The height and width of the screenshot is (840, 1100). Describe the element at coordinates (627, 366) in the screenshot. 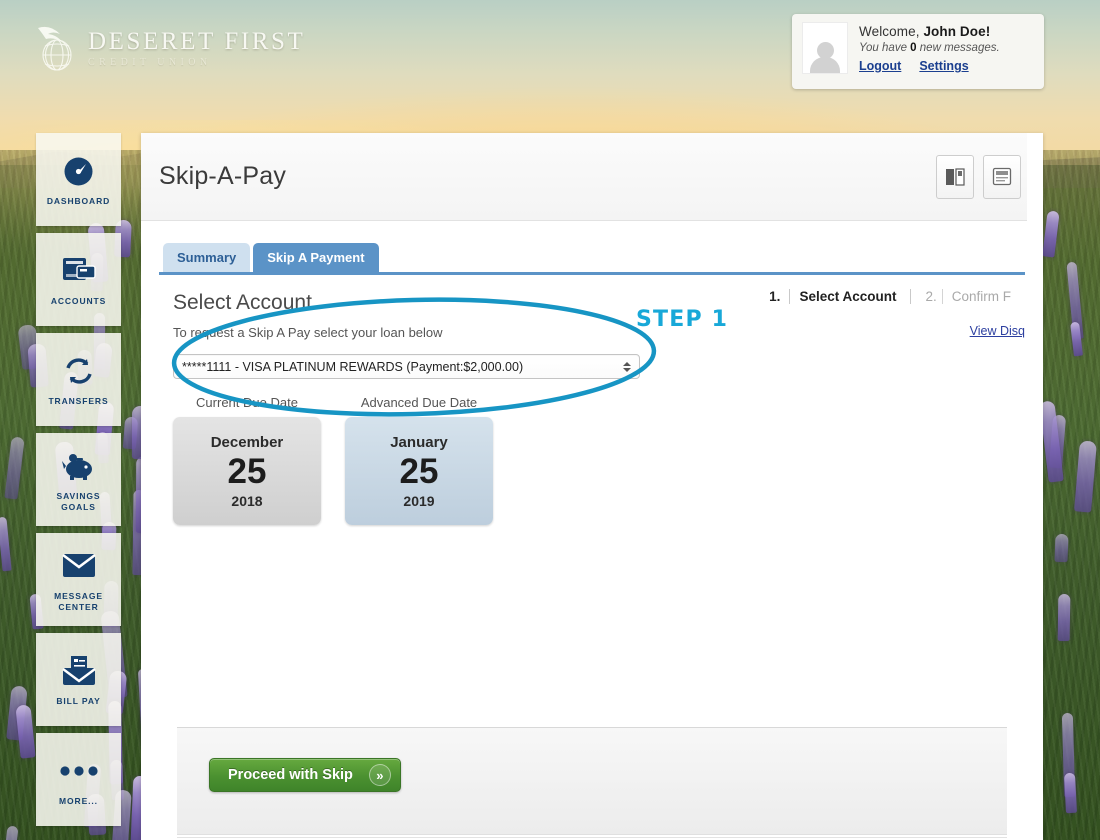

I see `select-spinner-icon` at that location.